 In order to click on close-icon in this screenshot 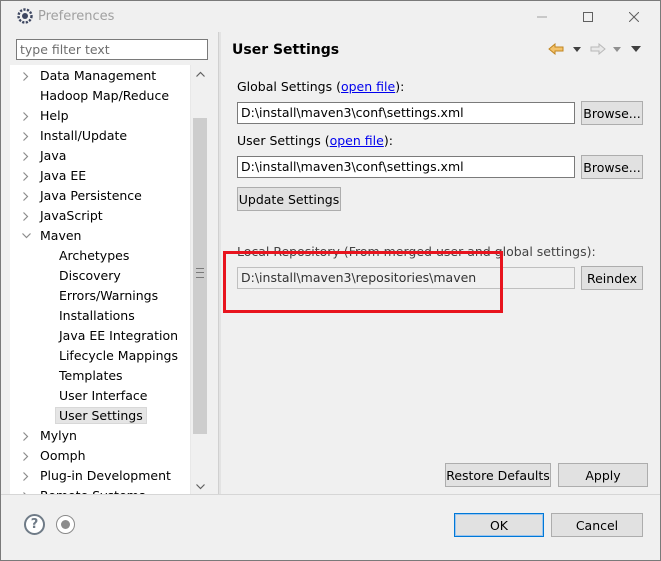, I will do `click(634, 16)`.